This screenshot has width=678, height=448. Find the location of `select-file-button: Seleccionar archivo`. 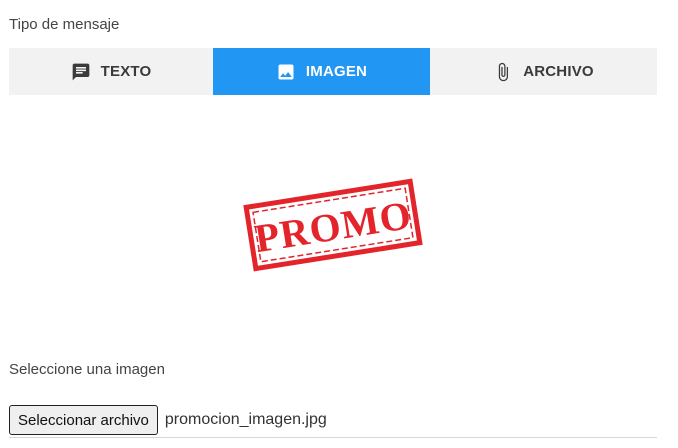

select-file-button: Seleccionar archivo is located at coordinates (83, 420).